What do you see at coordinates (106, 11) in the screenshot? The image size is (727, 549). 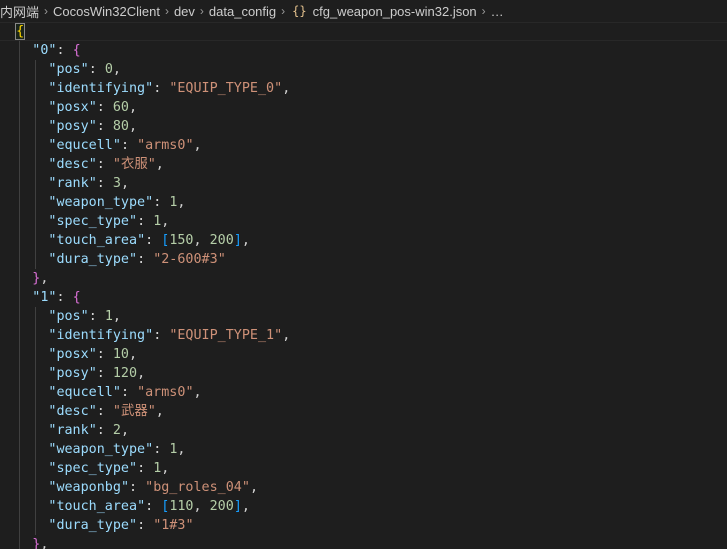 I see `breadcrumb-item: CocosWin32Client` at bounding box center [106, 11].